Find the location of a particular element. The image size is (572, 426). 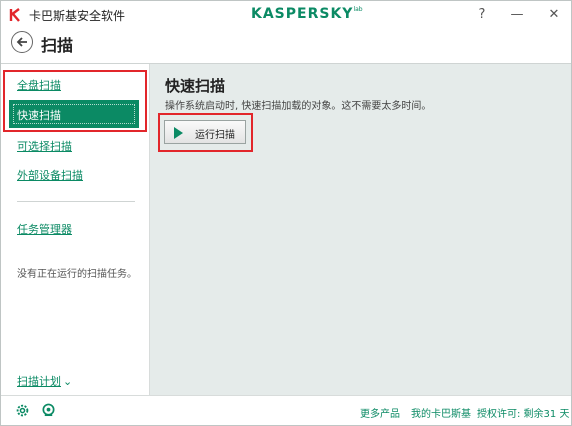

brand-logo: KASPERSKYlab is located at coordinates (307, 14).